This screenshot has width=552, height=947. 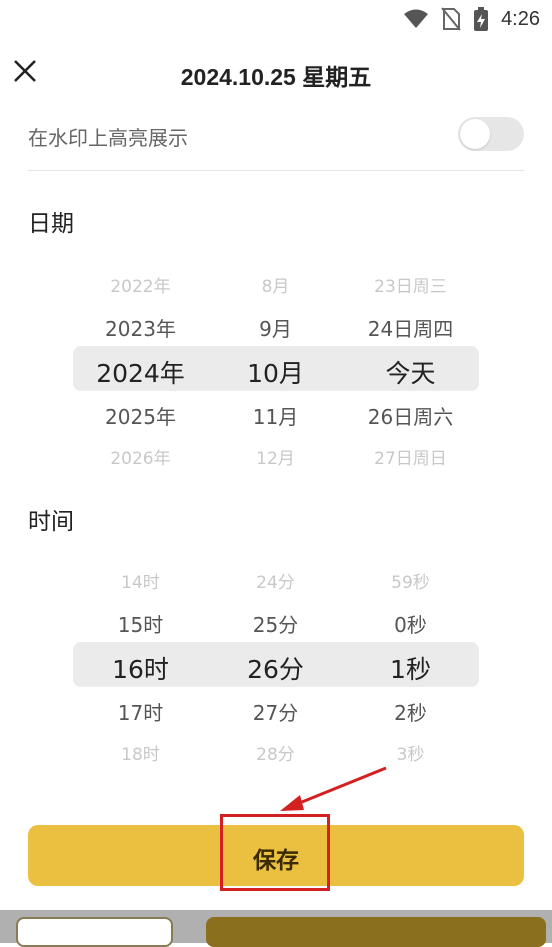 I want to click on day-wheel: 23日周三 24日周四 今天 26日周六 27日周日, so click(x=410, y=364).